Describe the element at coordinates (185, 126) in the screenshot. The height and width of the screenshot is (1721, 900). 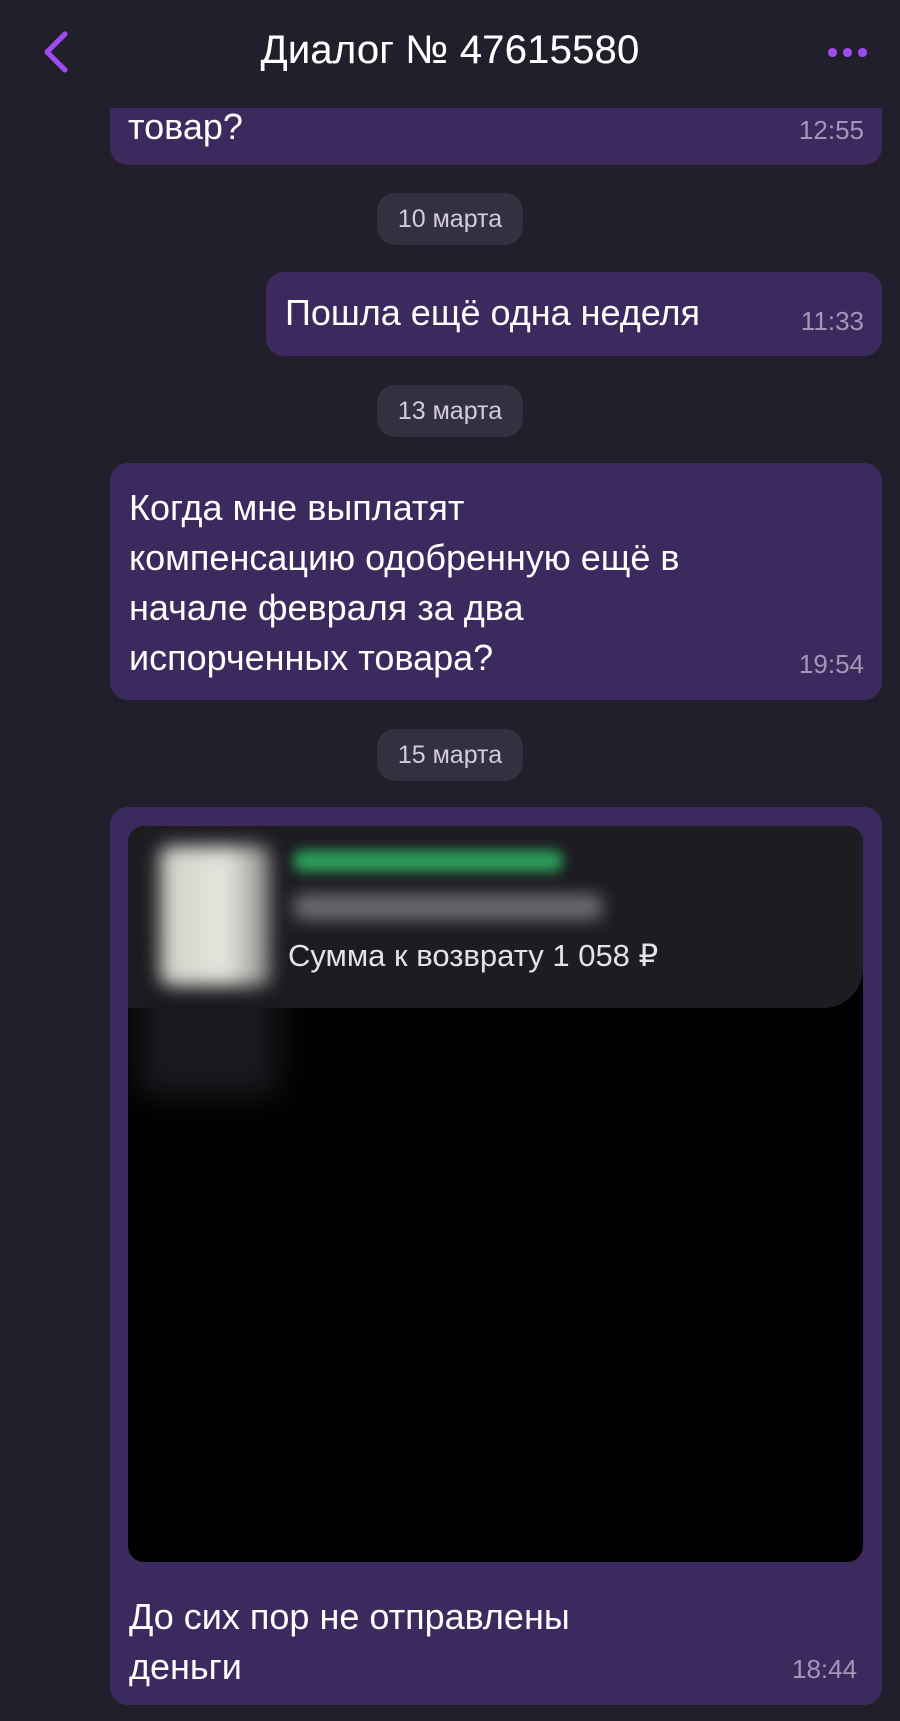
I see `message-text: товар?` at that location.